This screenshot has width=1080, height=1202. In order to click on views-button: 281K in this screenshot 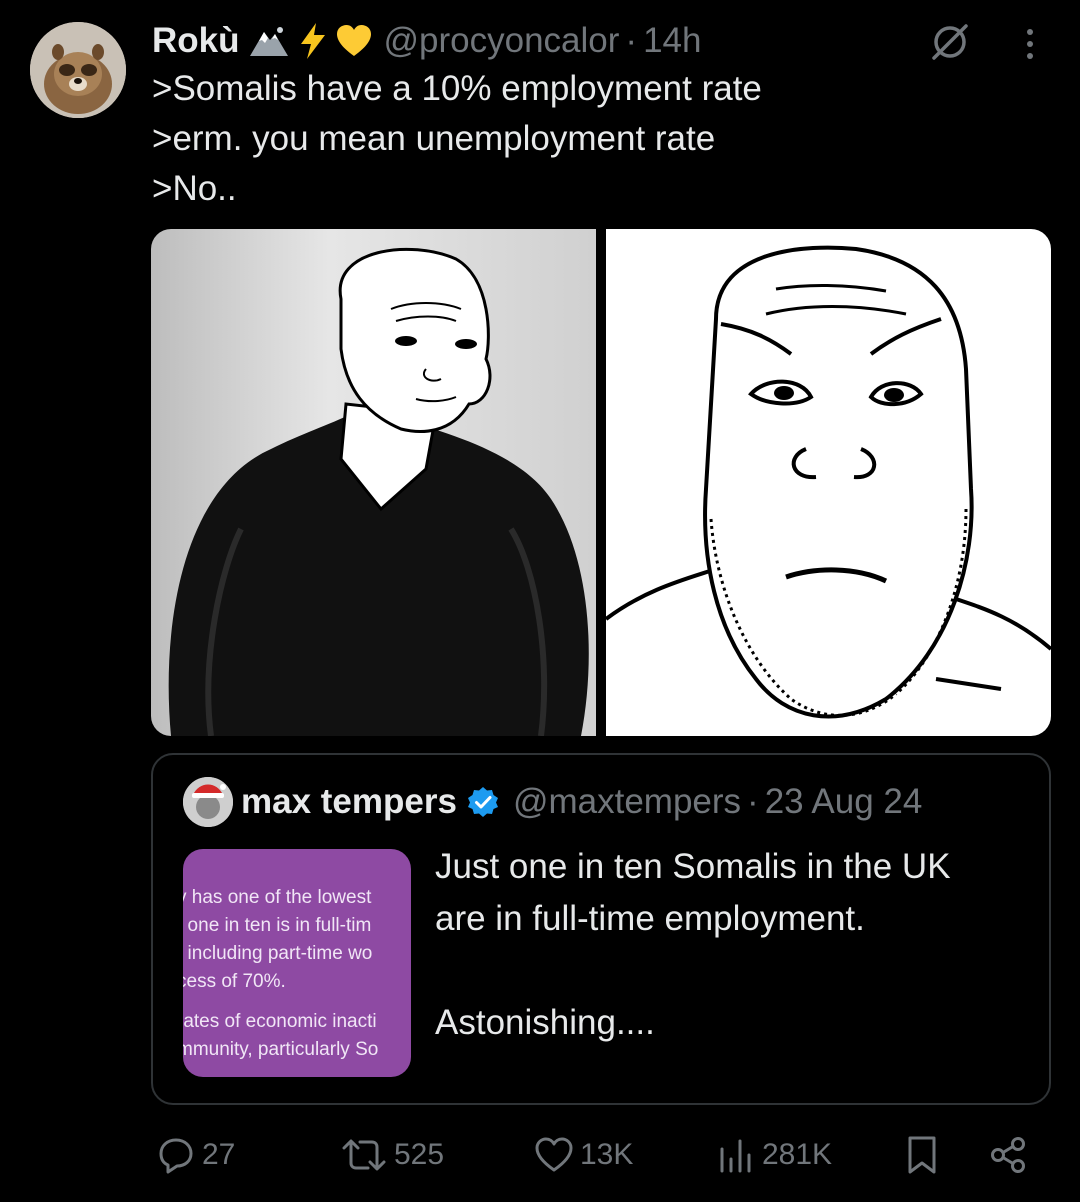, I will do `click(774, 1155)`.